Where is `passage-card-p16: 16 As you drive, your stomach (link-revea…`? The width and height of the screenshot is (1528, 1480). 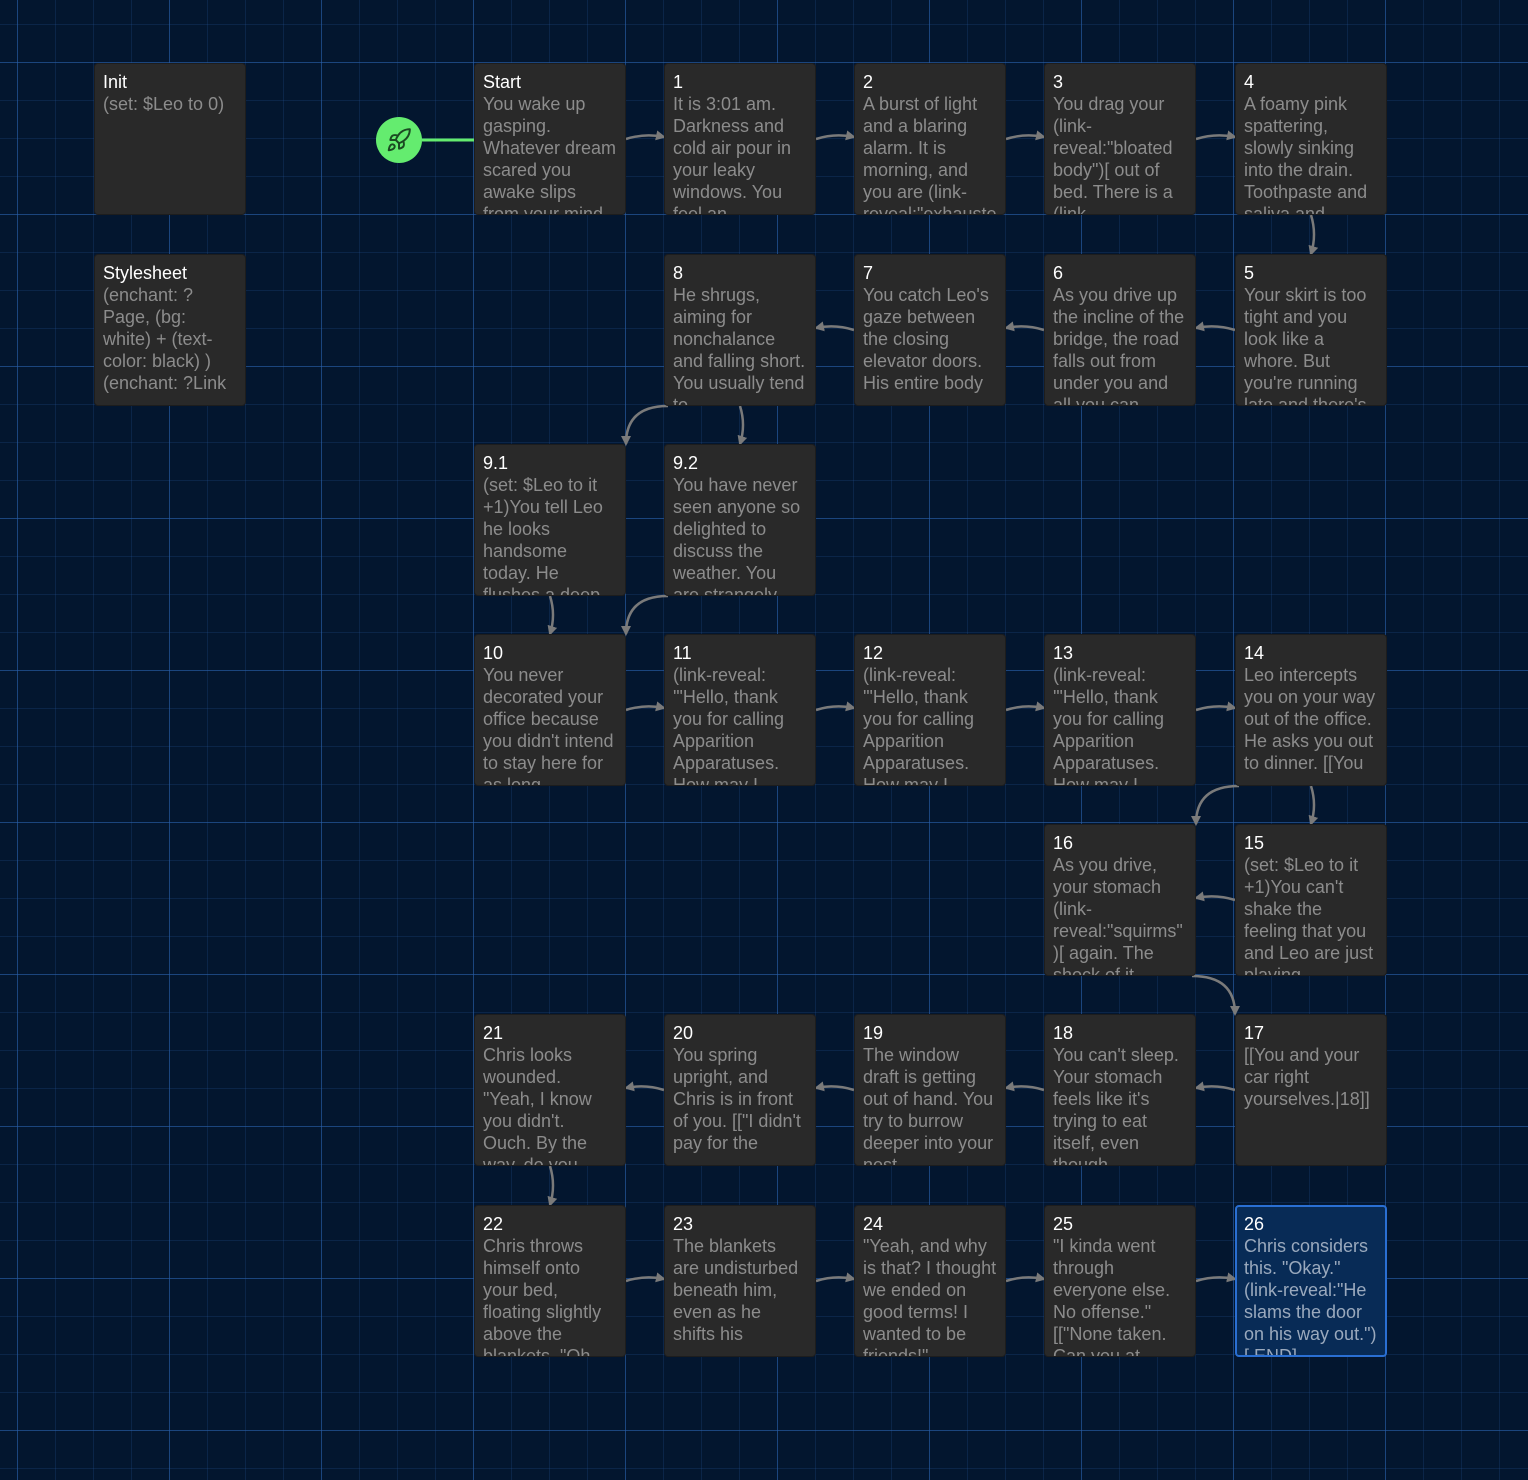 passage-card-p16: 16 As you drive, your stomach (link-revea… is located at coordinates (1120, 900).